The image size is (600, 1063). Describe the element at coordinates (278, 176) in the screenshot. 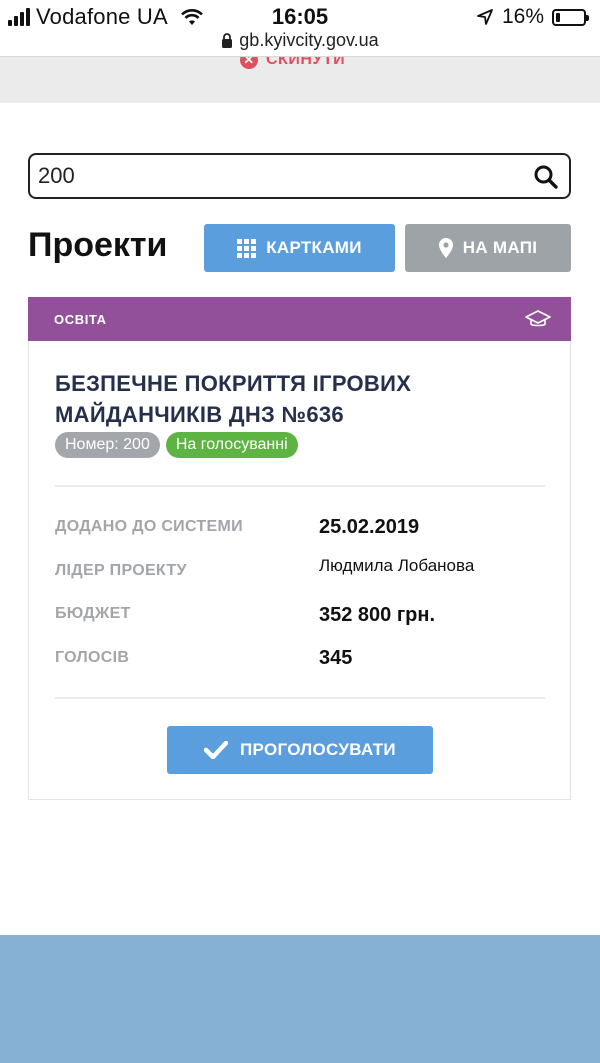

I see `search-input` at that location.